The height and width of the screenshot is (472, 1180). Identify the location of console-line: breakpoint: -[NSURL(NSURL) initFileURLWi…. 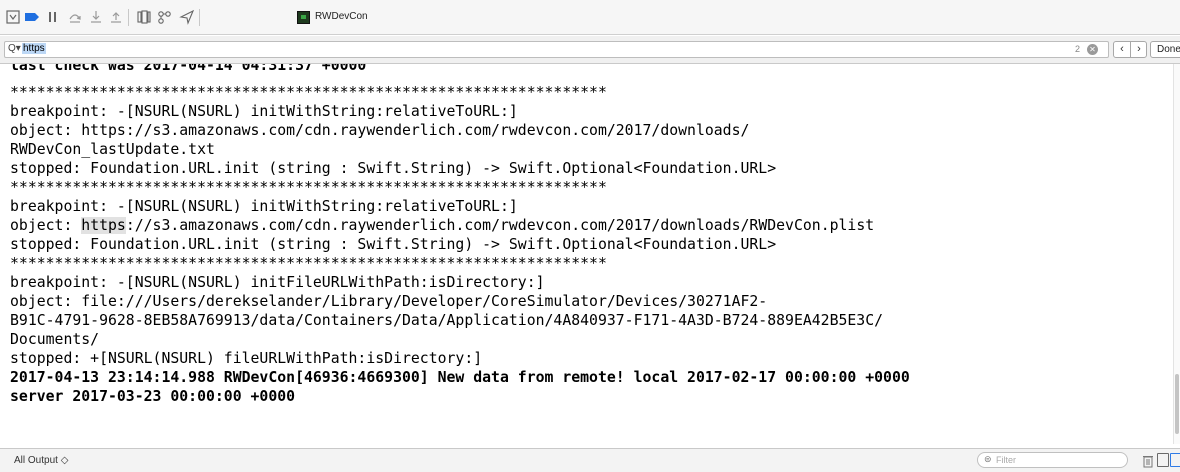
(277, 282).